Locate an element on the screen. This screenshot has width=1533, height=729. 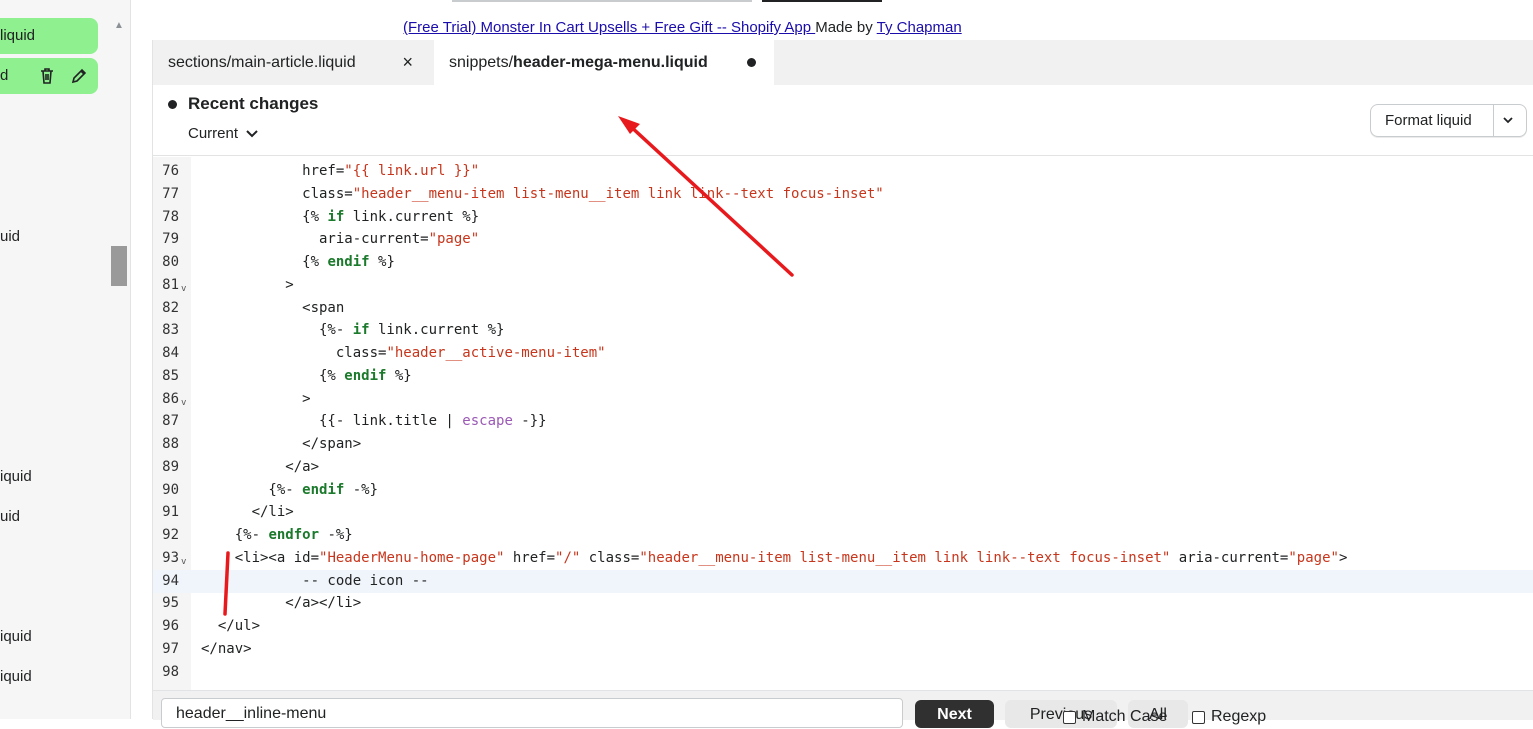
scroll-up-icon: ▲ is located at coordinates (119, 25).